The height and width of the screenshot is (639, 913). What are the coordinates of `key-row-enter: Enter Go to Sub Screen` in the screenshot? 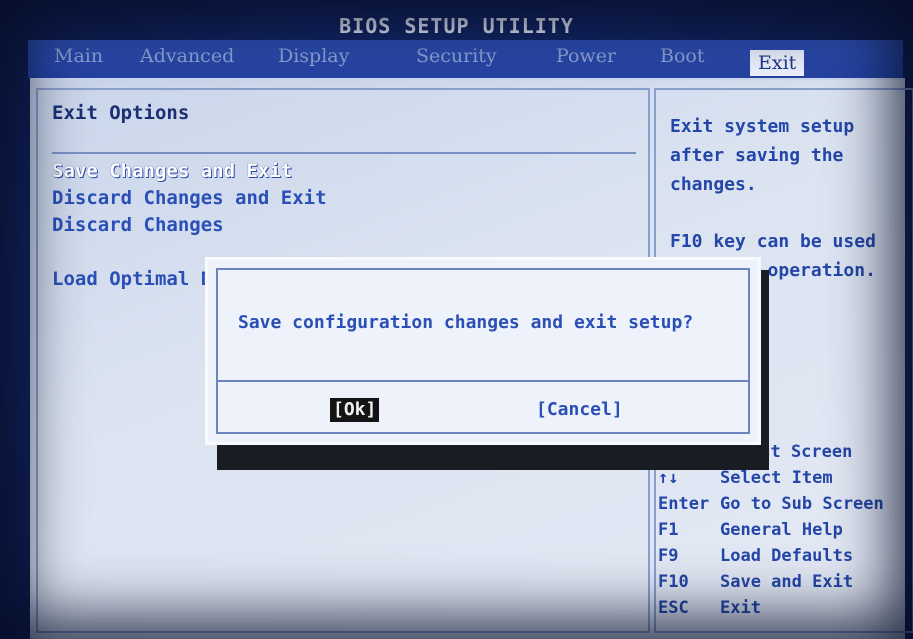 It's located at (771, 504).